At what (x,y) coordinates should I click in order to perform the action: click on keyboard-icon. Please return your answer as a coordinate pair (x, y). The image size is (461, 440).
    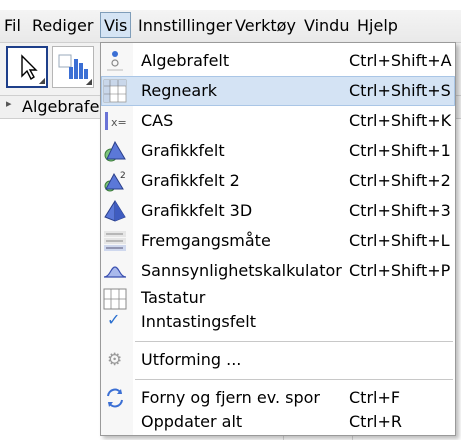
    Looking at the image, I should click on (115, 299).